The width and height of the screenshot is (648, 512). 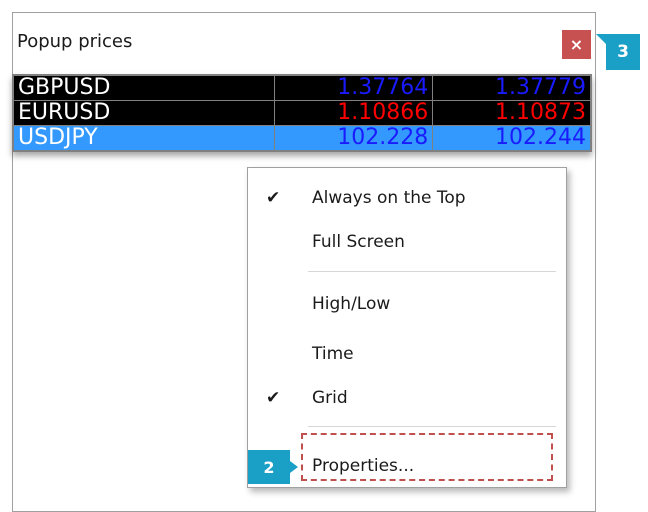 I want to click on window-title: Popup prices, so click(x=75, y=41).